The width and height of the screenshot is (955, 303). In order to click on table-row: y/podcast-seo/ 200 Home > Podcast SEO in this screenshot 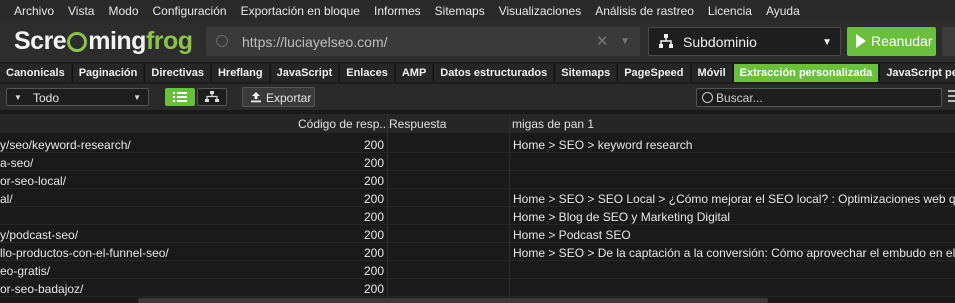, I will do `click(477, 234)`.